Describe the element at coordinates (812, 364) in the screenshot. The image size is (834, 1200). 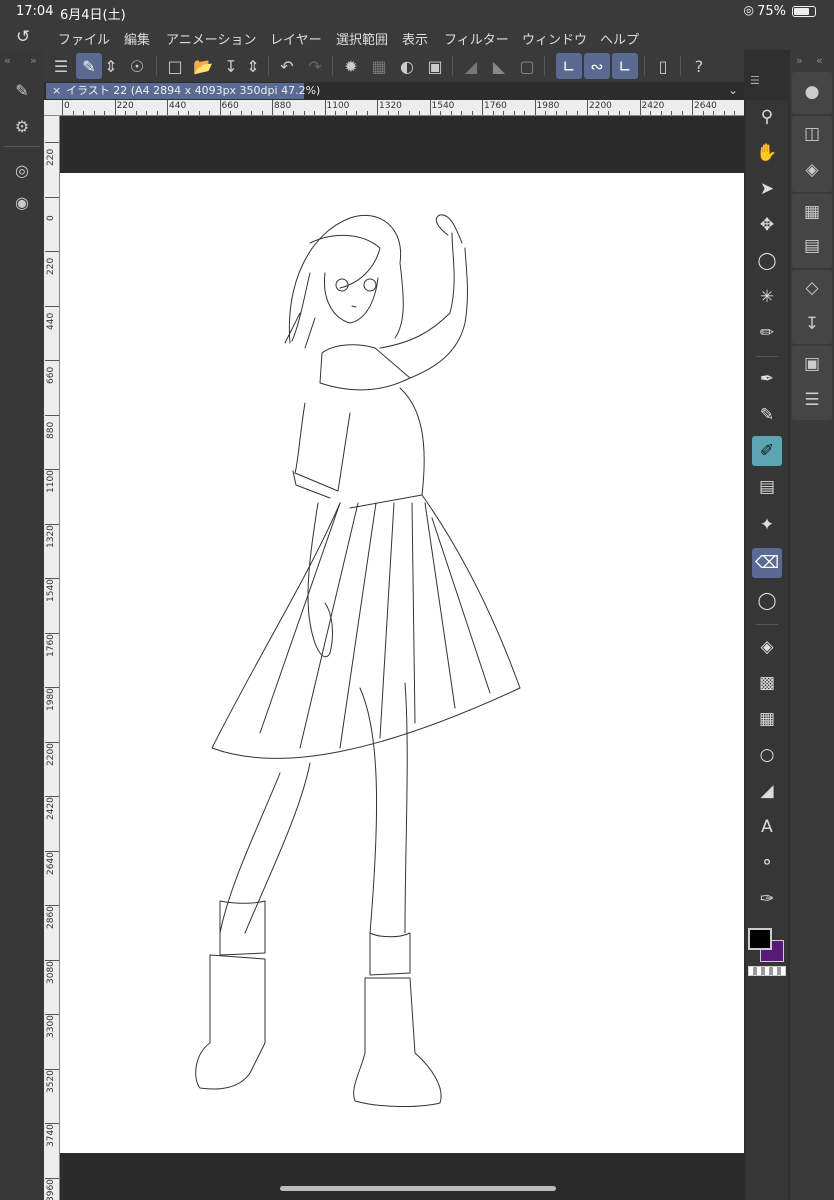
I see `layer-icon: ▣` at that location.